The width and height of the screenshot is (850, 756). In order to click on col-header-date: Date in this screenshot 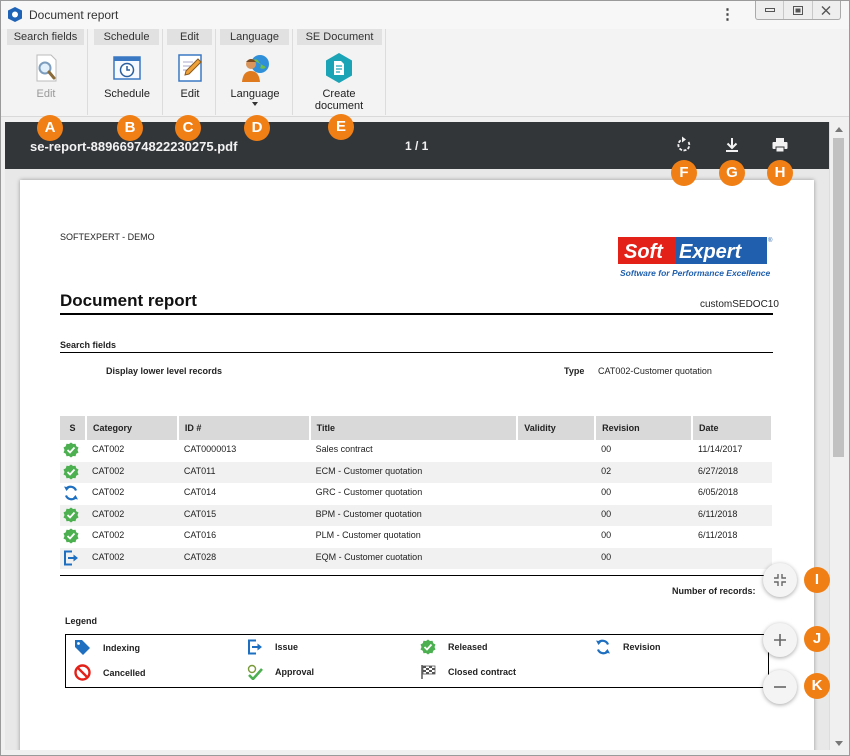, I will do `click(732, 428)`.